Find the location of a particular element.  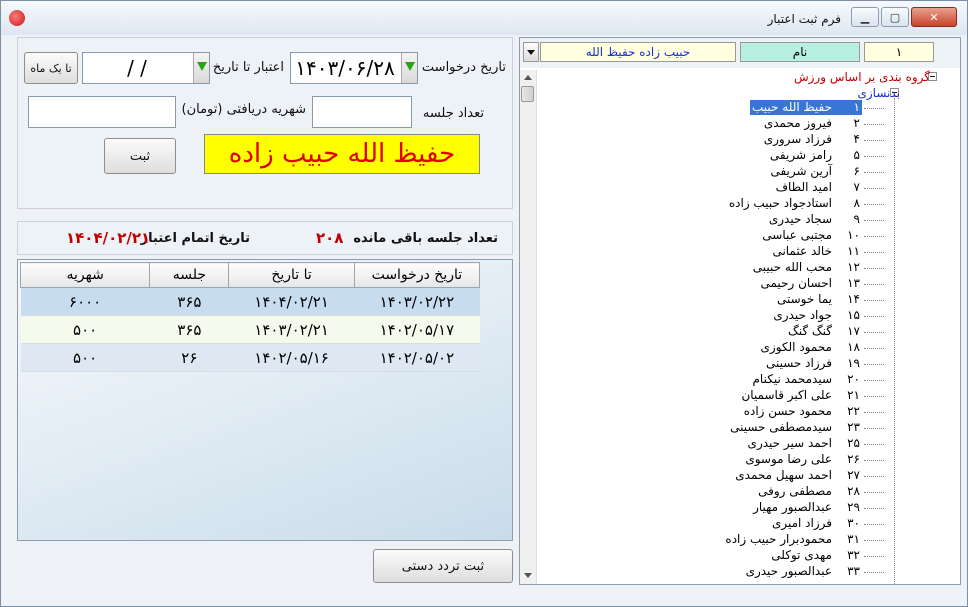

member-name: محب الله حبیبی is located at coordinates (792, 267).